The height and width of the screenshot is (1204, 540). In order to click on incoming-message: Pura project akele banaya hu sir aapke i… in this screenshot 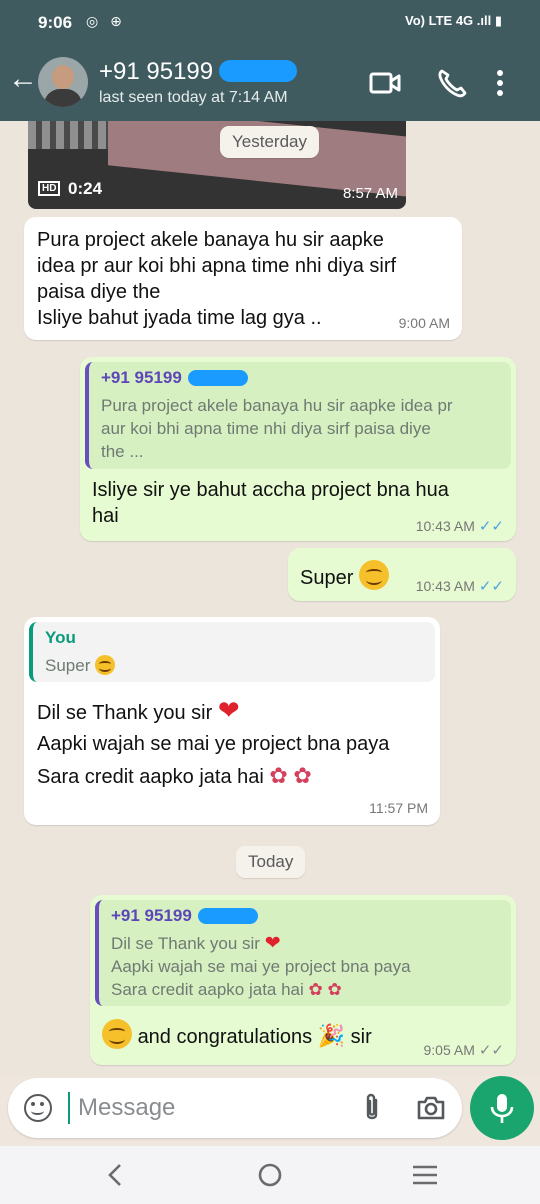, I will do `click(243, 278)`.